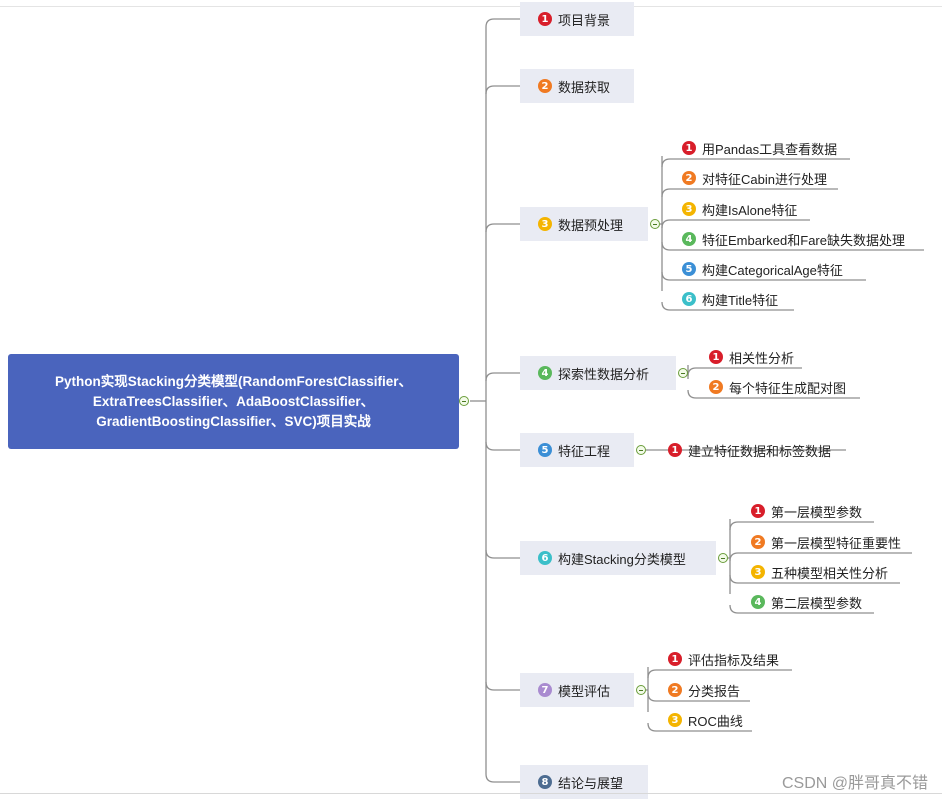  I want to click on branch-label: 探索性数据分析, so click(604, 374).